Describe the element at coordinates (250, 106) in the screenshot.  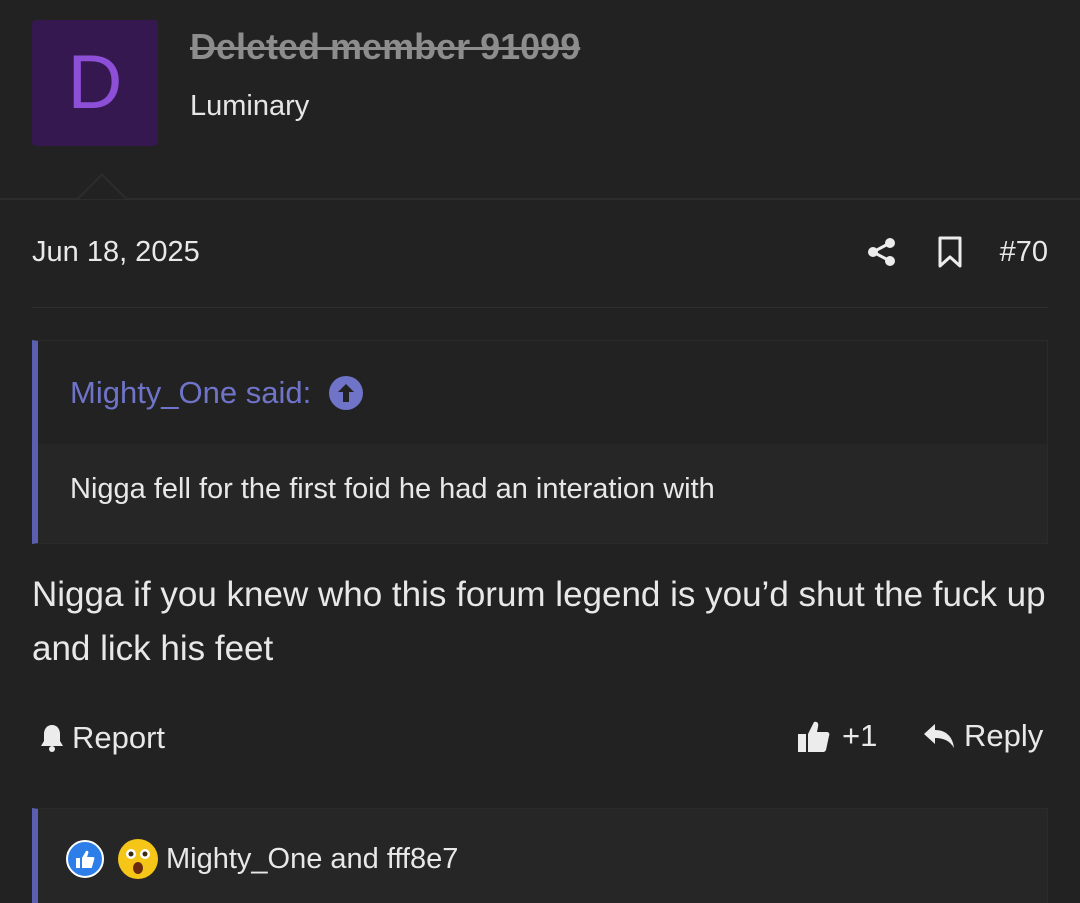
I see `user-title: Luminary` at that location.